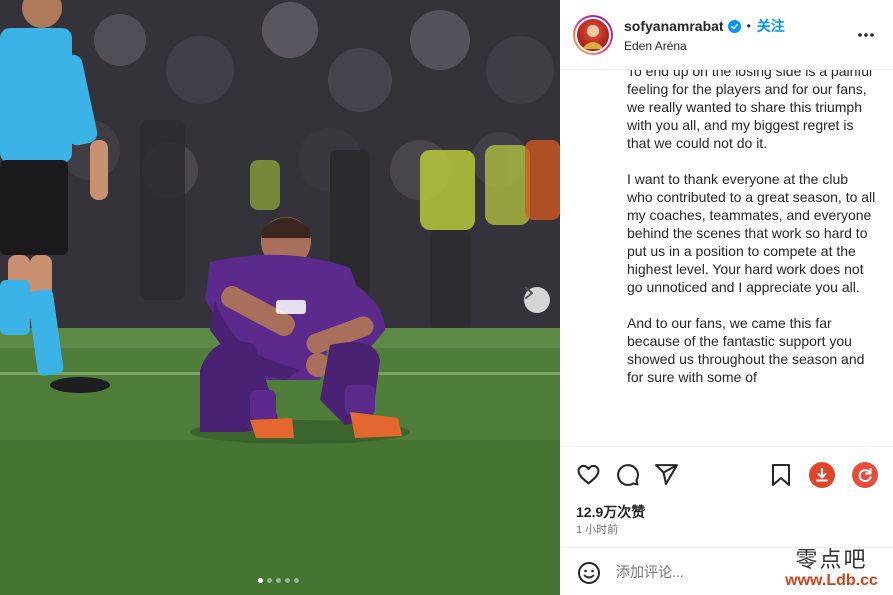 The width and height of the screenshot is (893, 595). Describe the element at coordinates (597, 529) in the screenshot. I see `post-timestamp: 1 小时前` at that location.